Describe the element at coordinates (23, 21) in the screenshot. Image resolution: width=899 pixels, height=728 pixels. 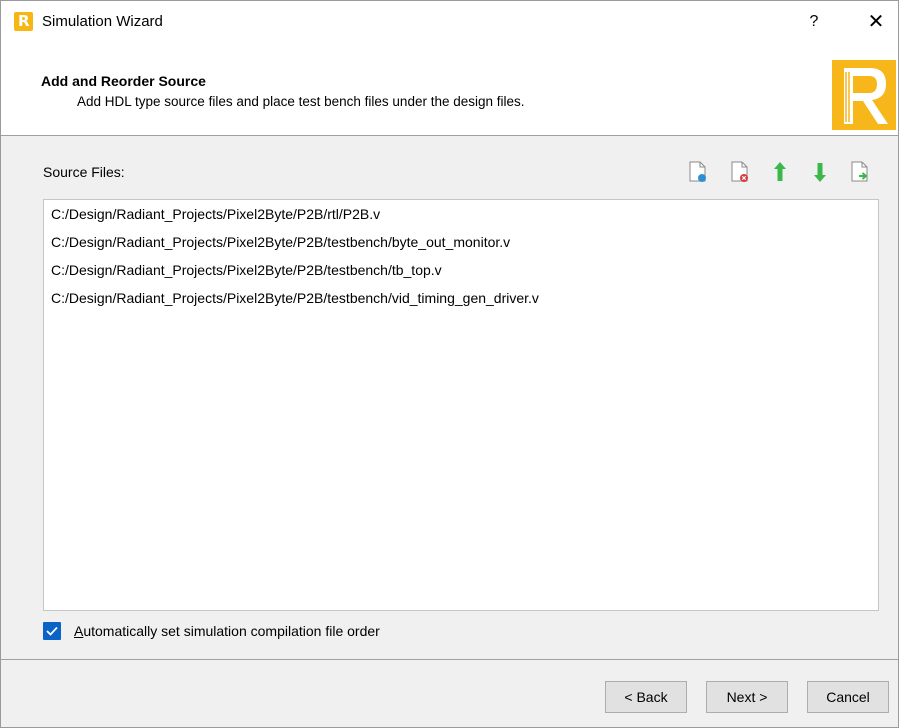
I see `radiant-app-icon: R` at that location.